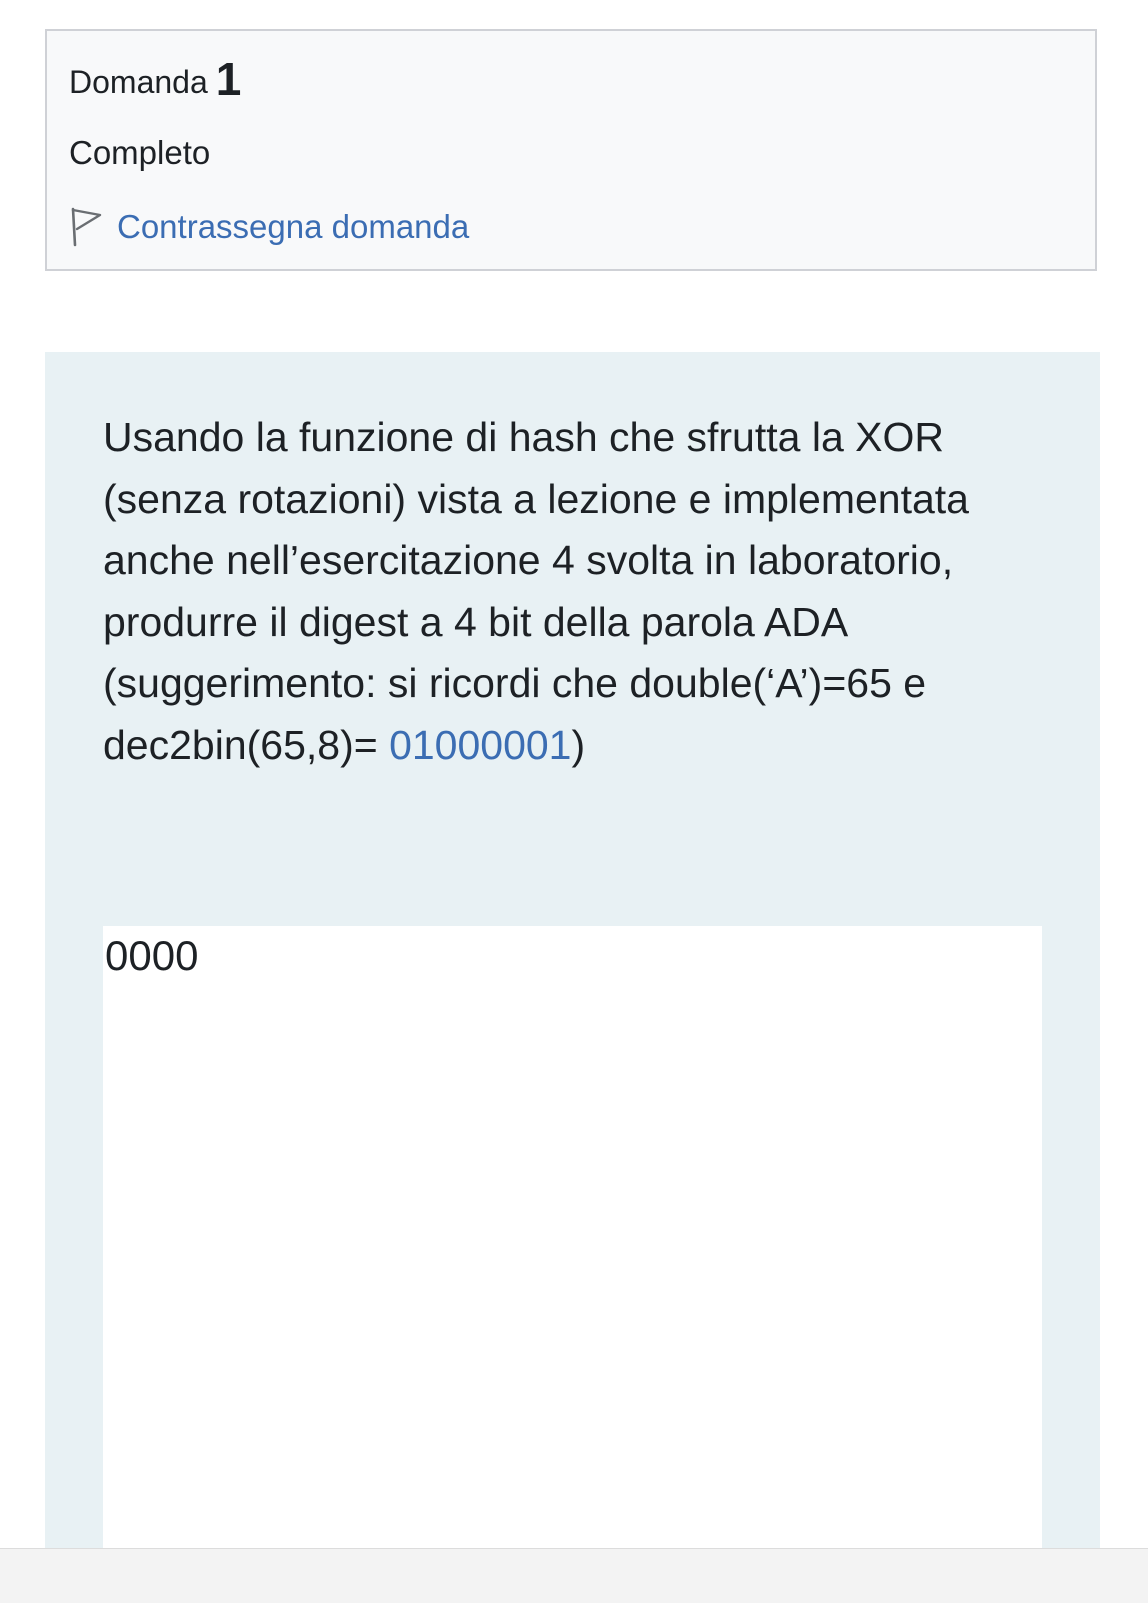 This screenshot has height=1603, width=1148. What do you see at coordinates (571, 150) in the screenshot?
I see `question-info-box: Domanda 1 Completo Contrassegna domanda` at bounding box center [571, 150].